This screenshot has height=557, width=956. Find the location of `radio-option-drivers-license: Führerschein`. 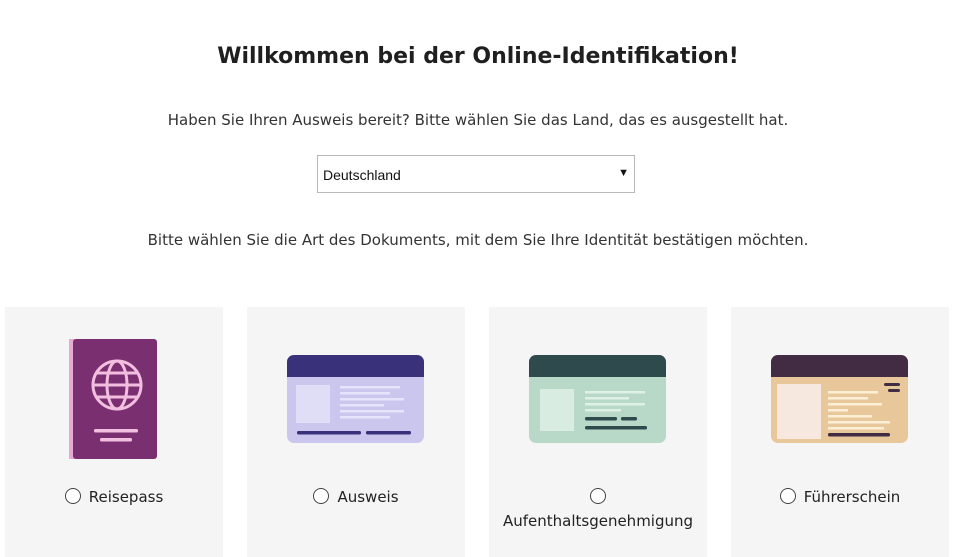

radio-option-drivers-license: Führerschein is located at coordinates (840, 497).